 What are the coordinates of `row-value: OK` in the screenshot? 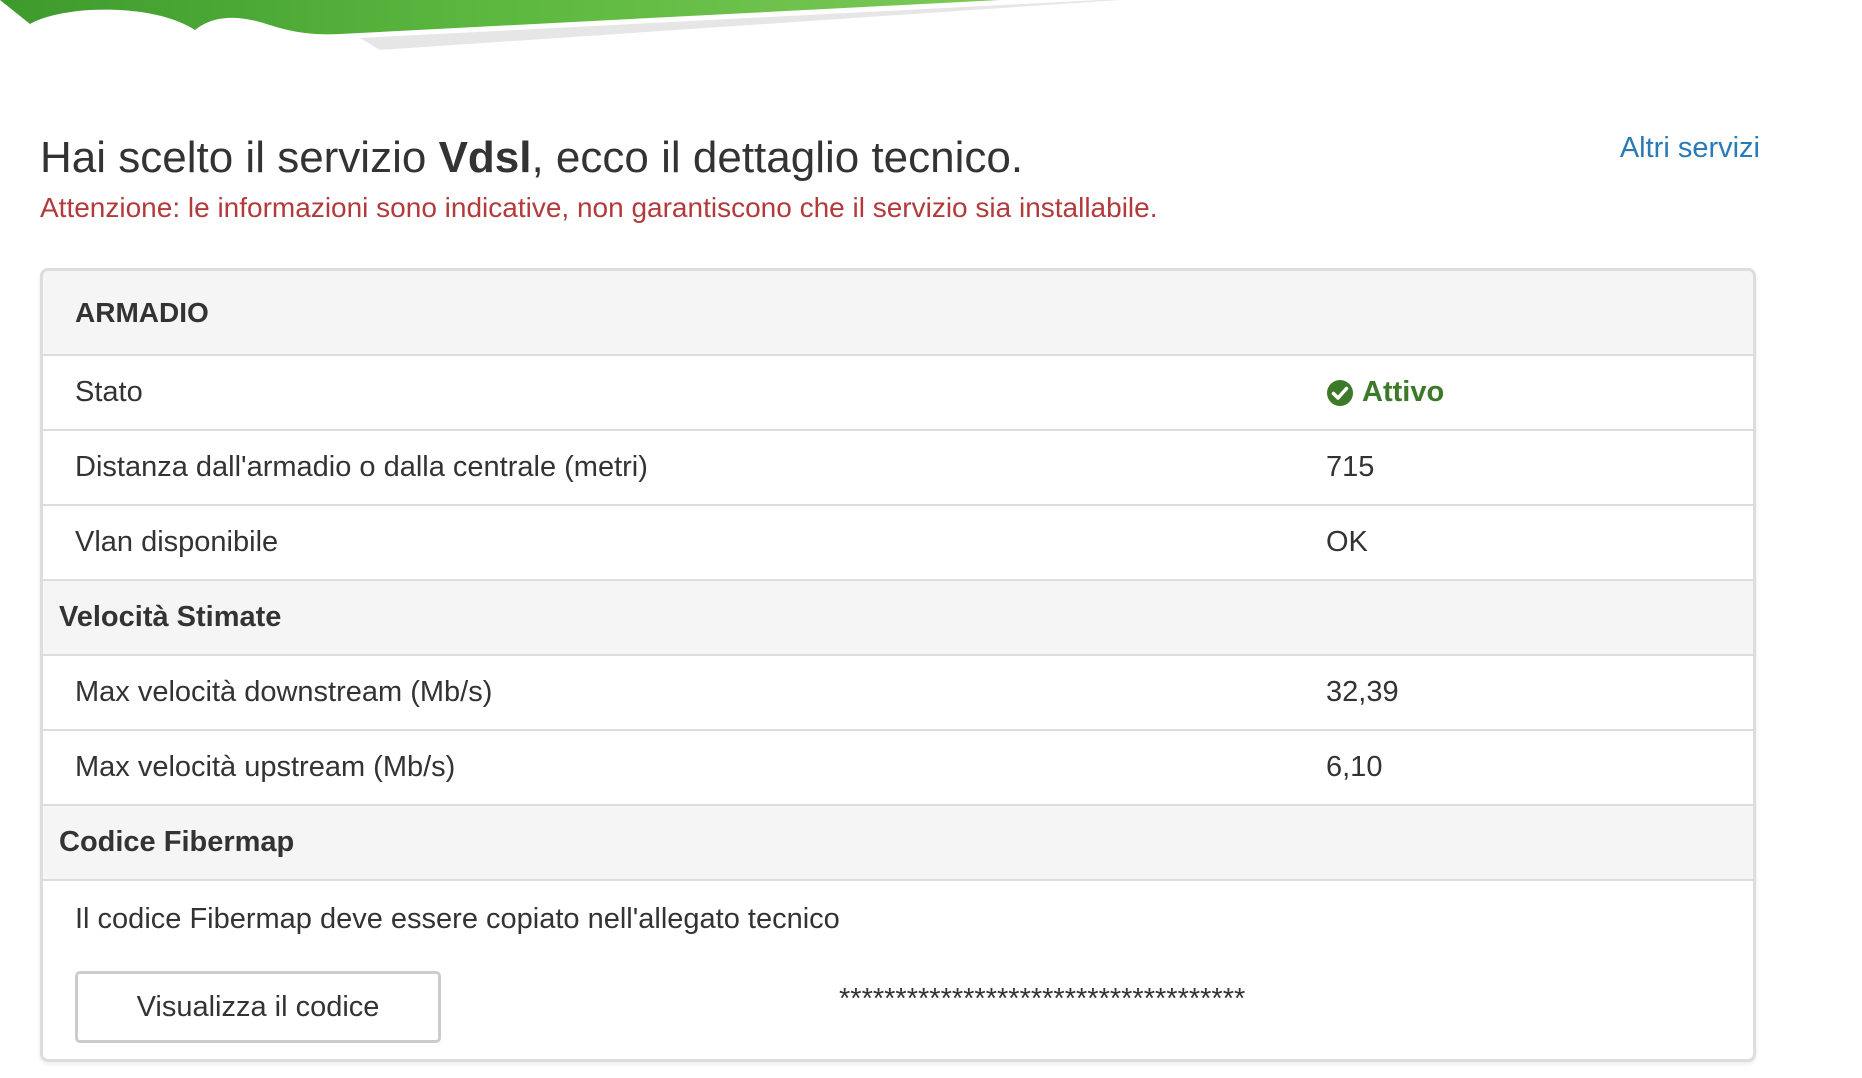 It's located at (1347, 542).